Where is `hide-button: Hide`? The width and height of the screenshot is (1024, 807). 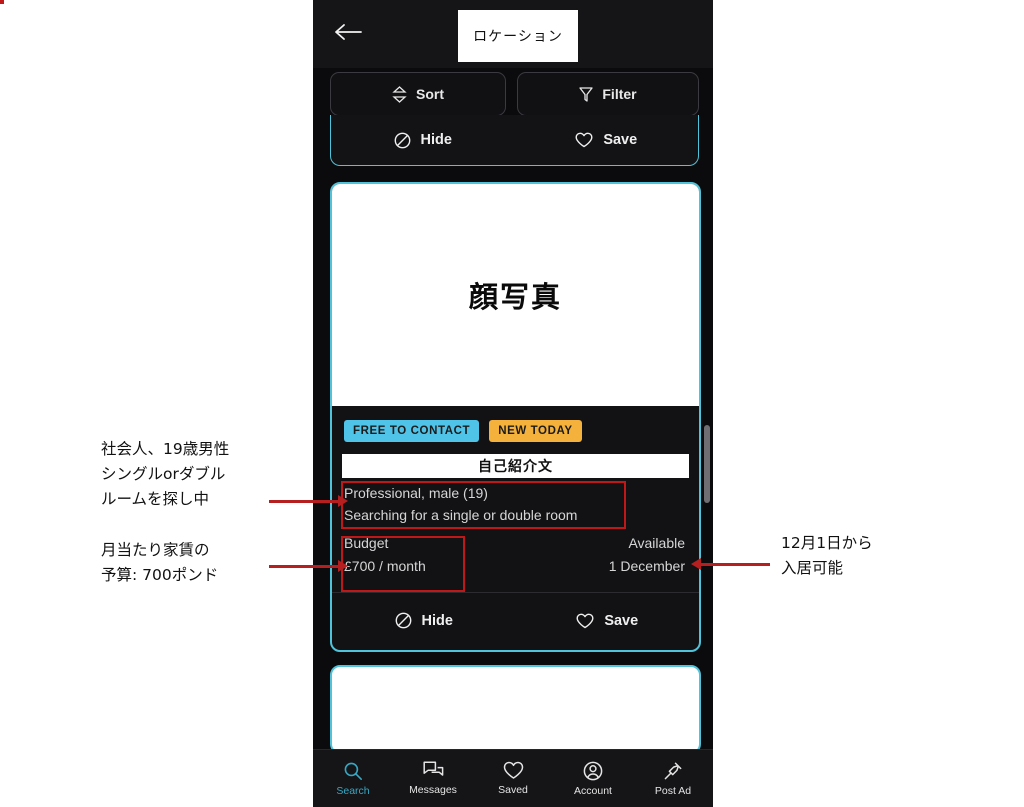 hide-button: Hide is located at coordinates (424, 620).